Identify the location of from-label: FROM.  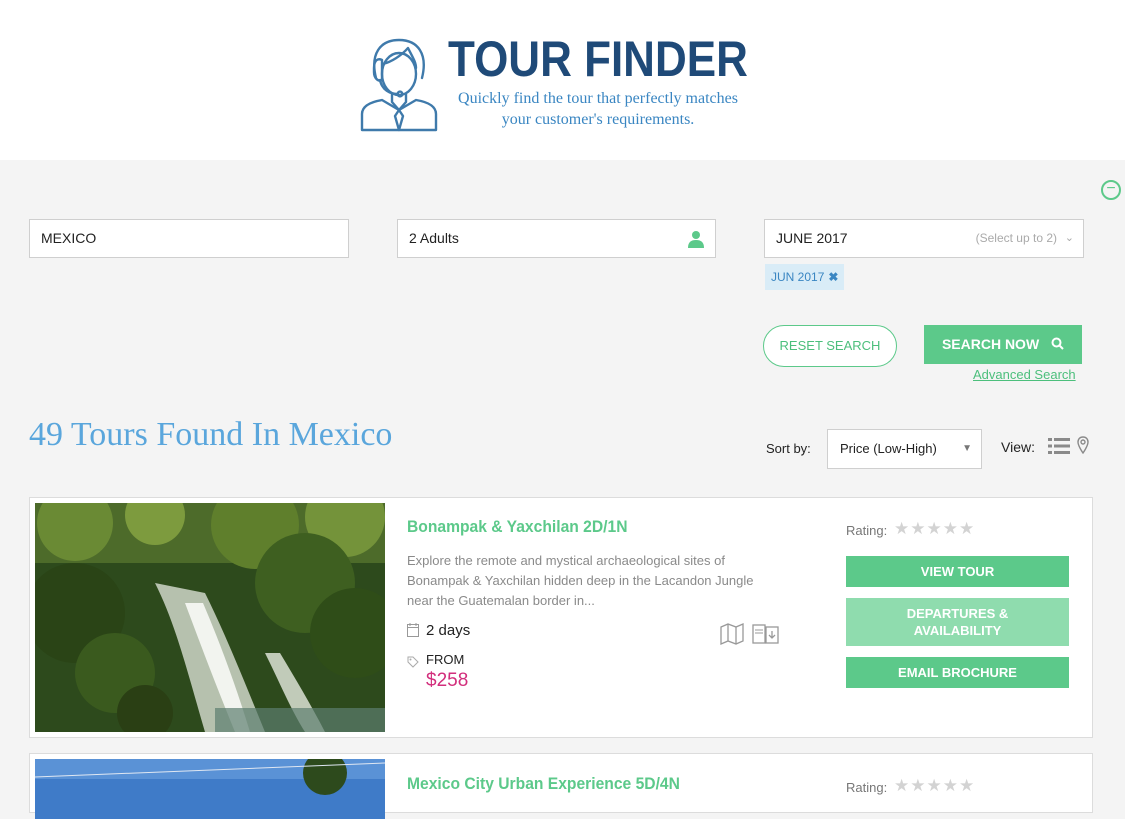
(445, 659).